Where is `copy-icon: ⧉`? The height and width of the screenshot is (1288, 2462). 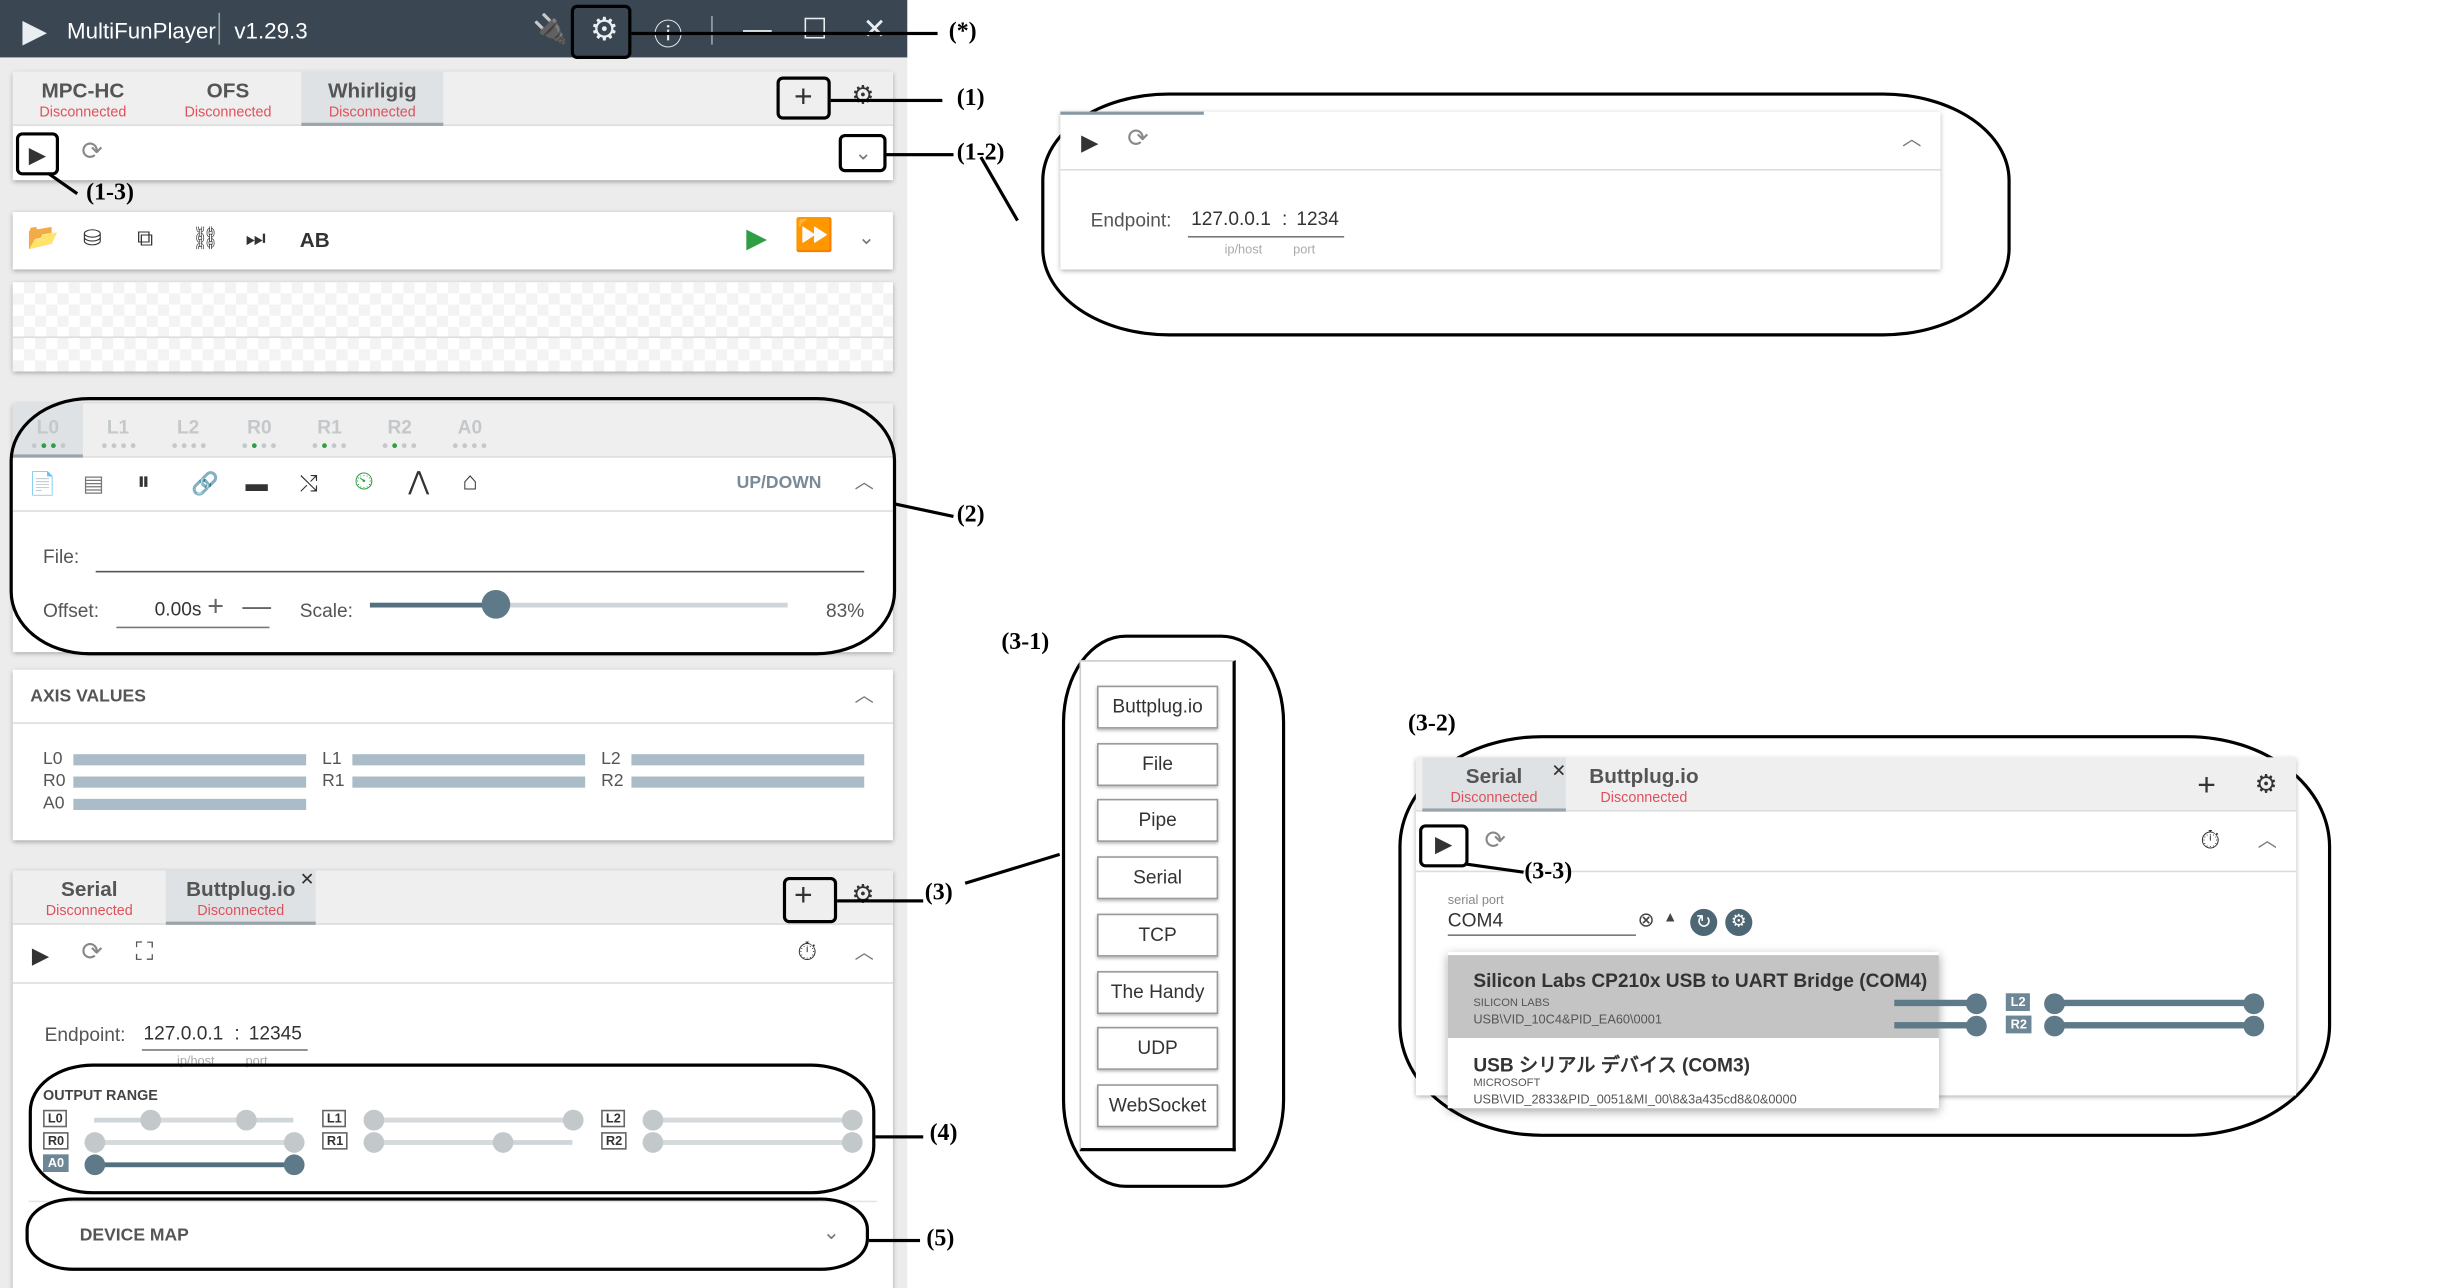
copy-icon: ⧉ is located at coordinates (145, 237).